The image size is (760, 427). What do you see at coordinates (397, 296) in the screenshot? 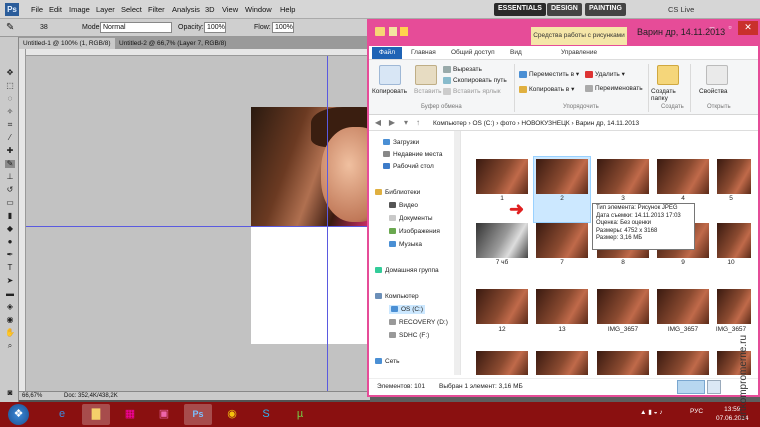
I see `nav-item-computer: Компьютер` at bounding box center [397, 296].